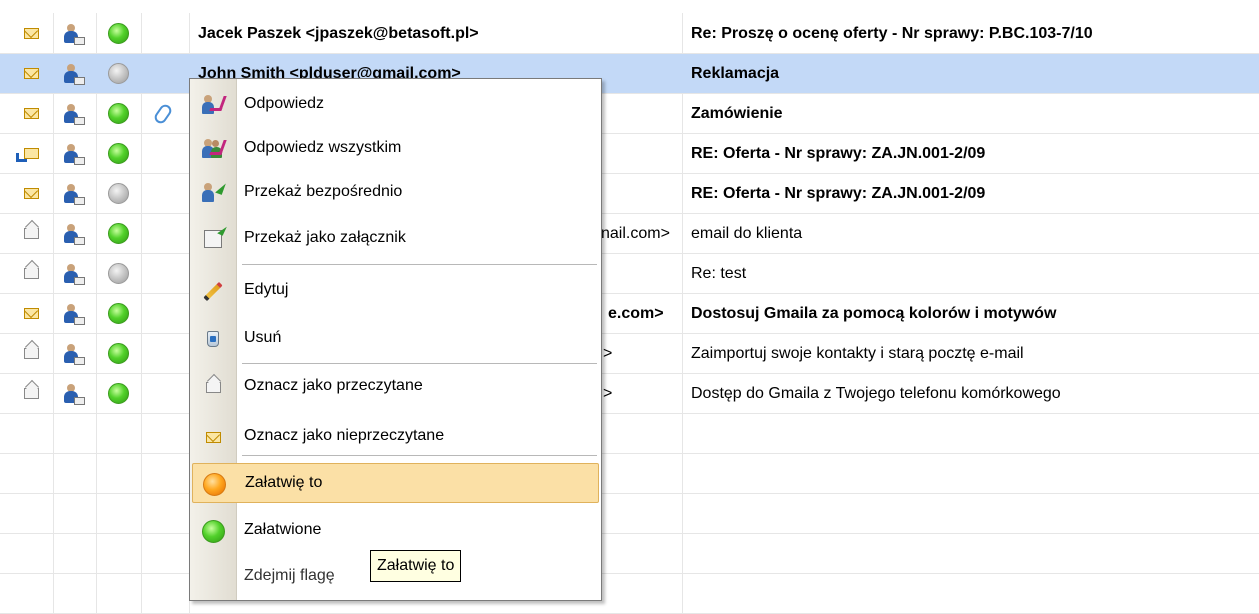 The height and width of the screenshot is (614, 1259). What do you see at coordinates (333, 385) in the screenshot?
I see `menu-item-label: Oznacz jako przeczytane` at bounding box center [333, 385].